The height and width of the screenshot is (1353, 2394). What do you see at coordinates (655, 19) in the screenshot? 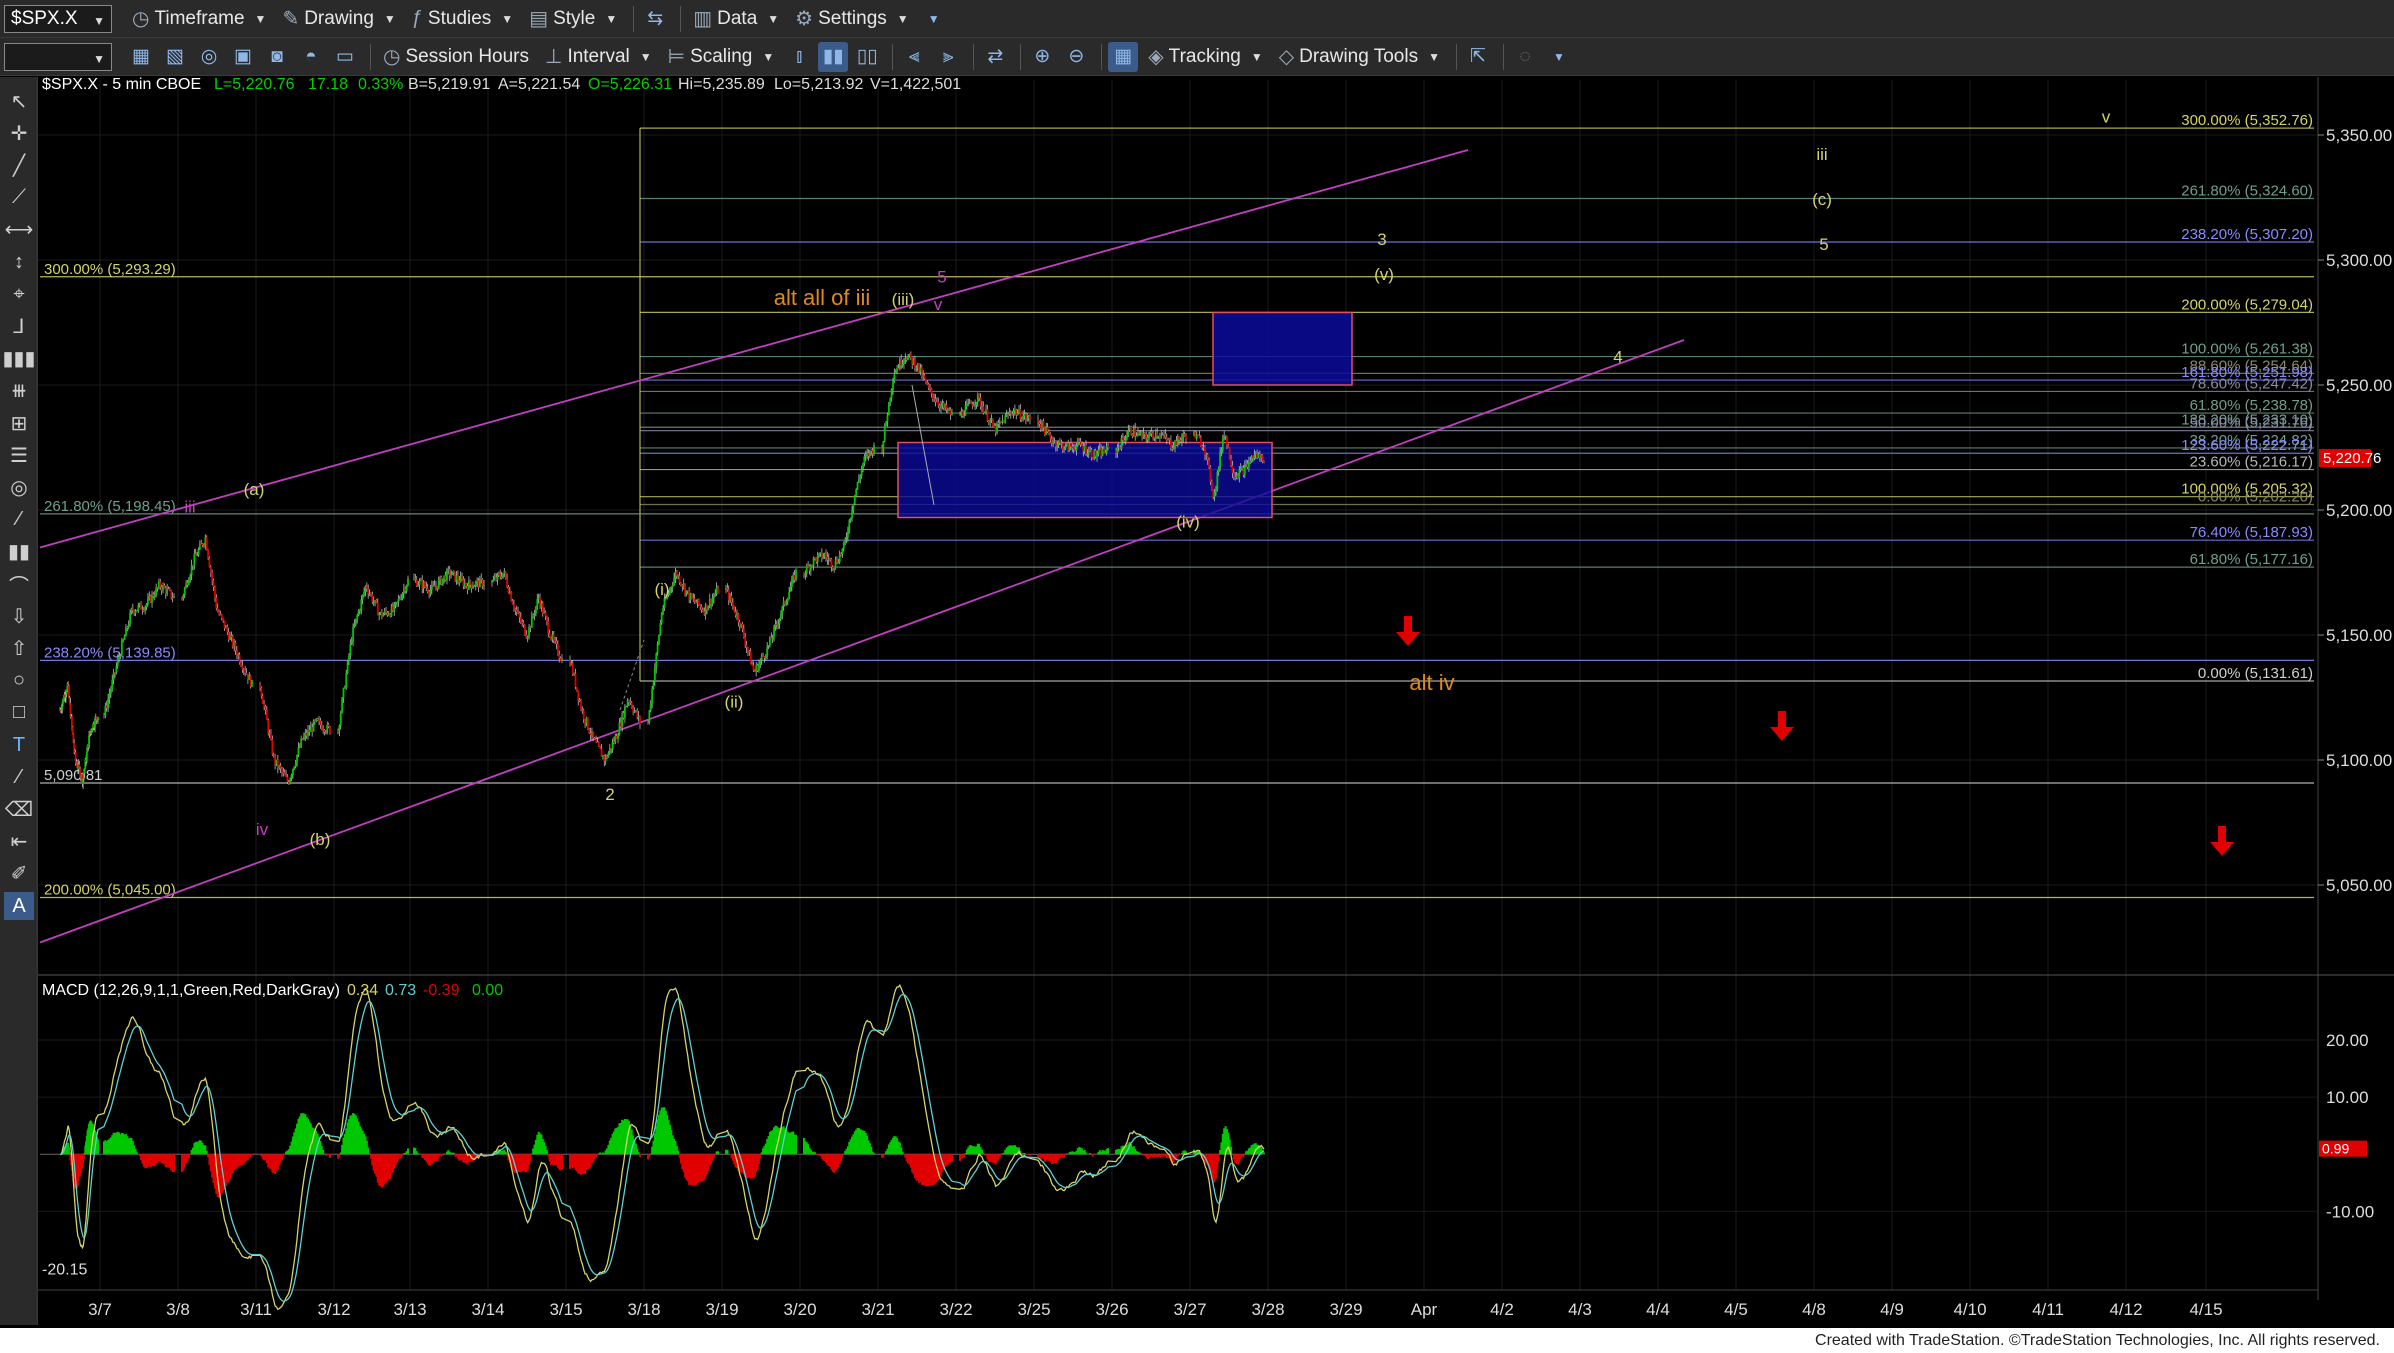
I see `link-icon: ⇆` at bounding box center [655, 19].